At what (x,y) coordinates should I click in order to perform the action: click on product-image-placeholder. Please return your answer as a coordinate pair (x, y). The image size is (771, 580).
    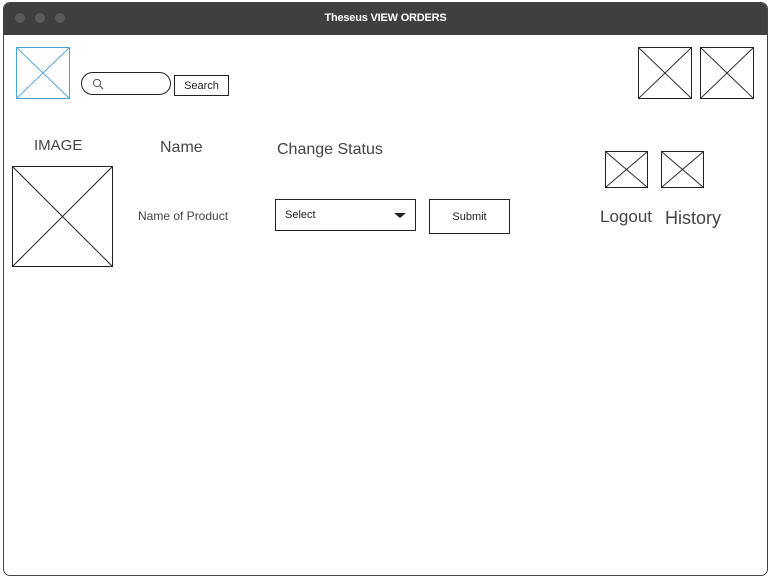
    Looking at the image, I should click on (62, 216).